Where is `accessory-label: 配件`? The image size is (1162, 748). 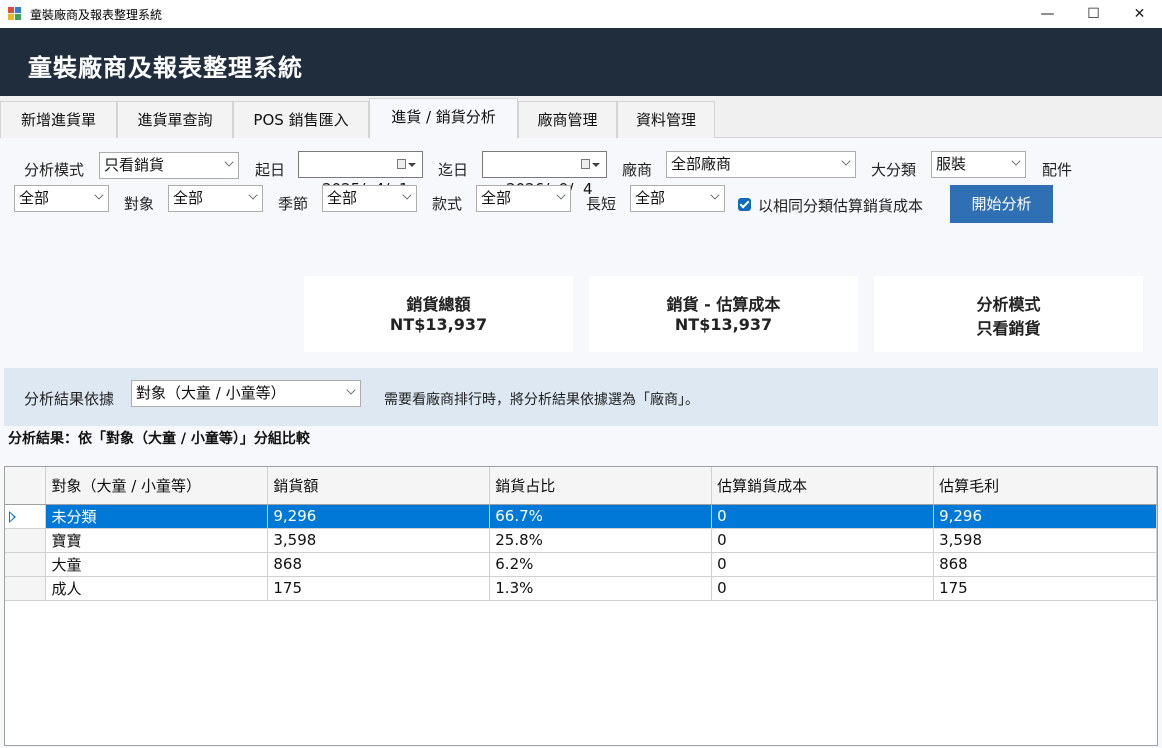 accessory-label: 配件 is located at coordinates (1057, 170).